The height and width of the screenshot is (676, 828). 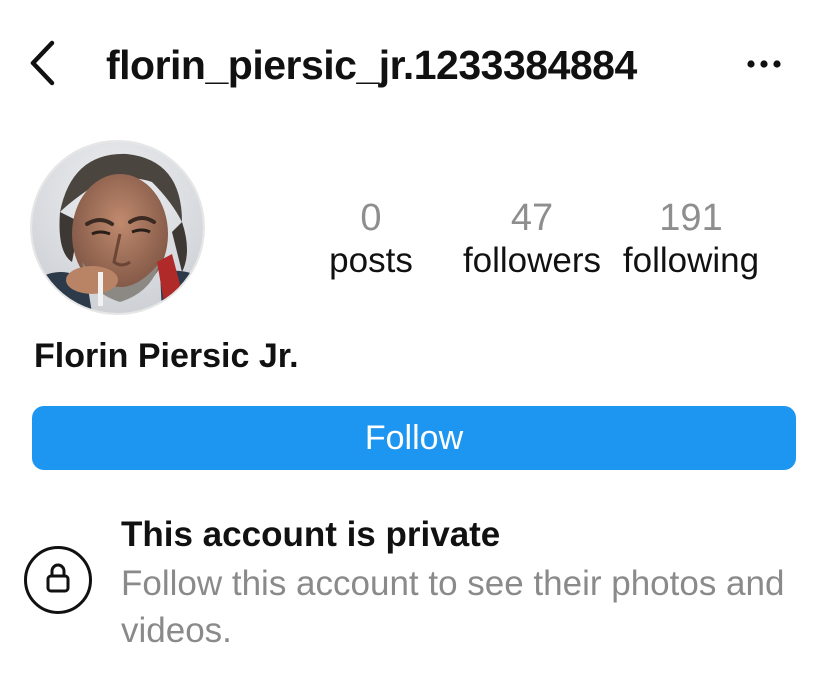 I want to click on following-count: 191, so click(x=691, y=218).